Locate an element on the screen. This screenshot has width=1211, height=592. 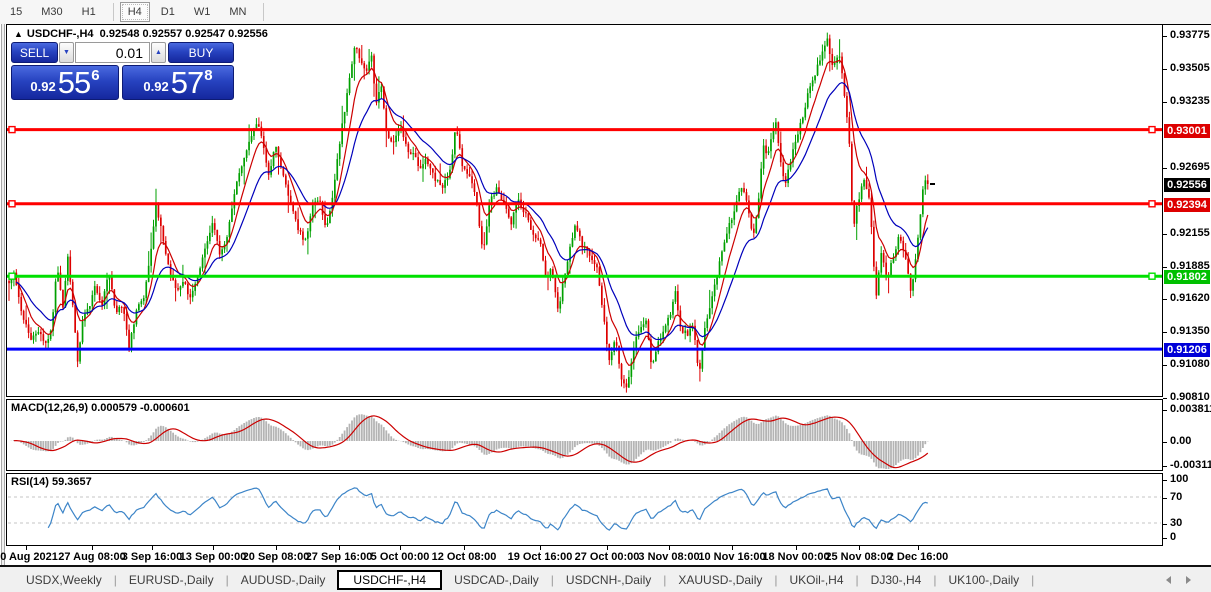
time-axis-label: 27 Aug 08:00 is located at coordinates (92, 557).